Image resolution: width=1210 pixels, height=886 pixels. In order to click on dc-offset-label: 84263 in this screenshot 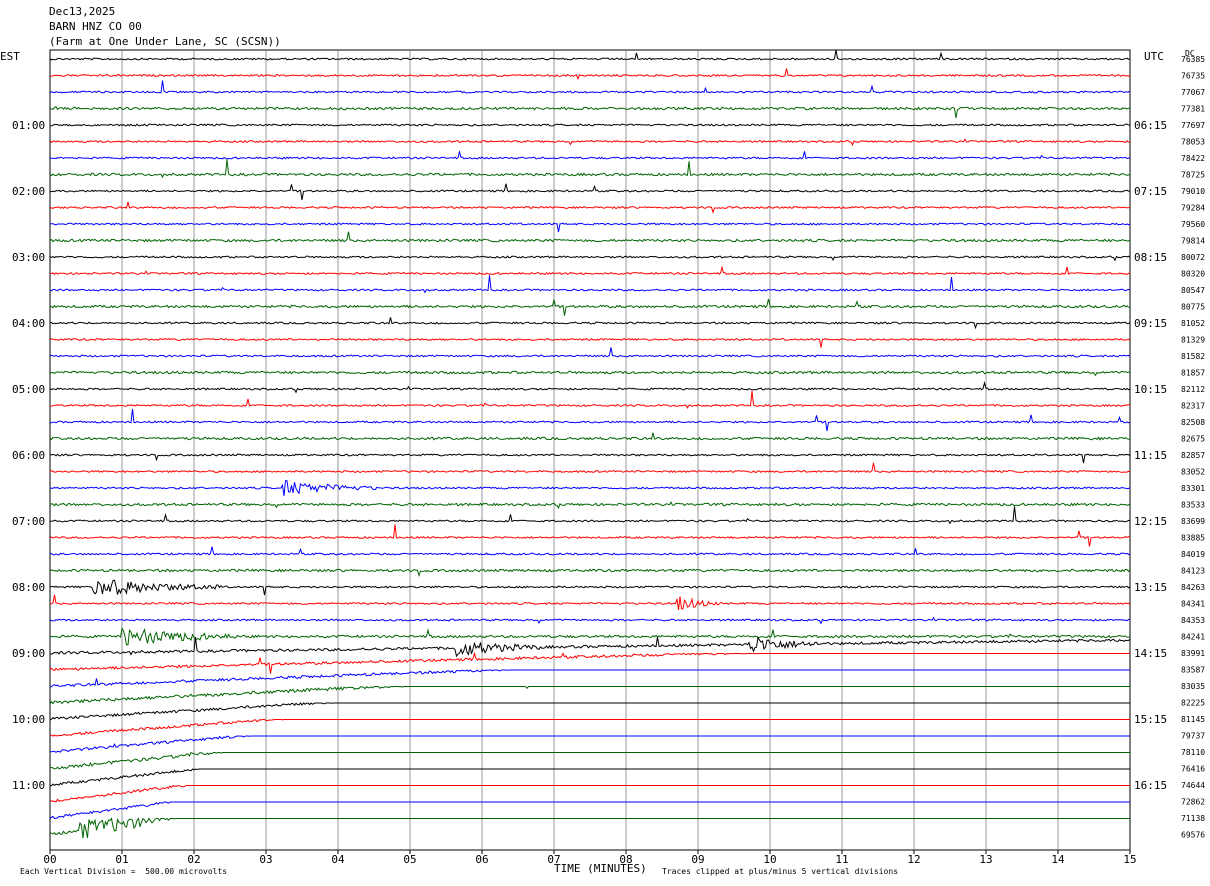, I will do `click(1193, 587)`.